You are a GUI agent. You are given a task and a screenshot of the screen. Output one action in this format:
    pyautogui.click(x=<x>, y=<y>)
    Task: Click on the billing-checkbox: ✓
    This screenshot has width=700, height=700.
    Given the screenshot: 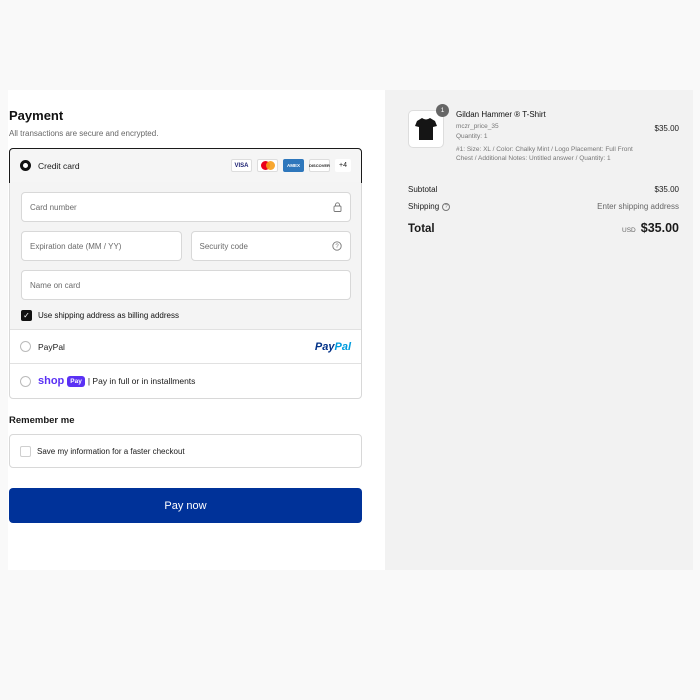 What is the action you would take?
    pyautogui.click(x=26, y=315)
    